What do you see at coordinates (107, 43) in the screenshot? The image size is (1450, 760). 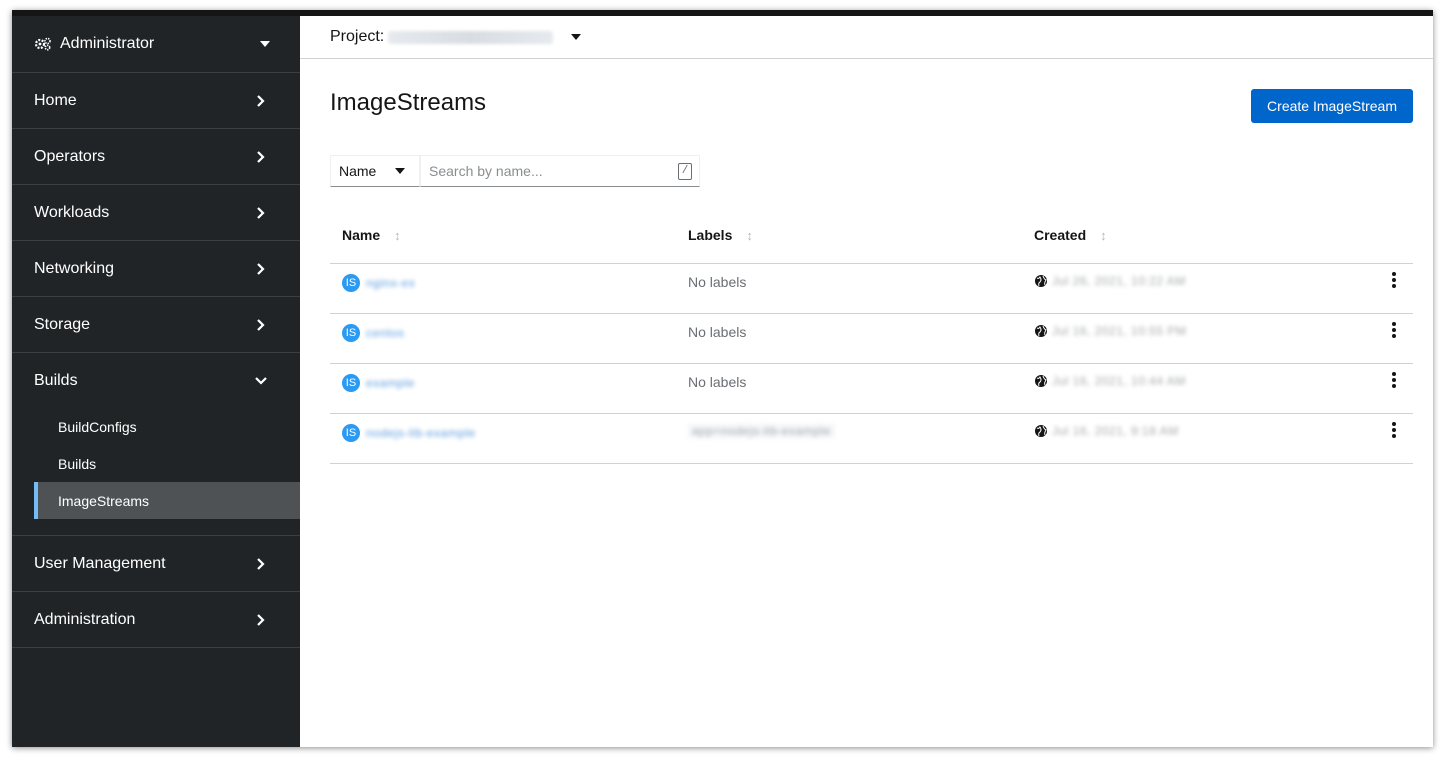 I see `perspective-label: Administrator` at bounding box center [107, 43].